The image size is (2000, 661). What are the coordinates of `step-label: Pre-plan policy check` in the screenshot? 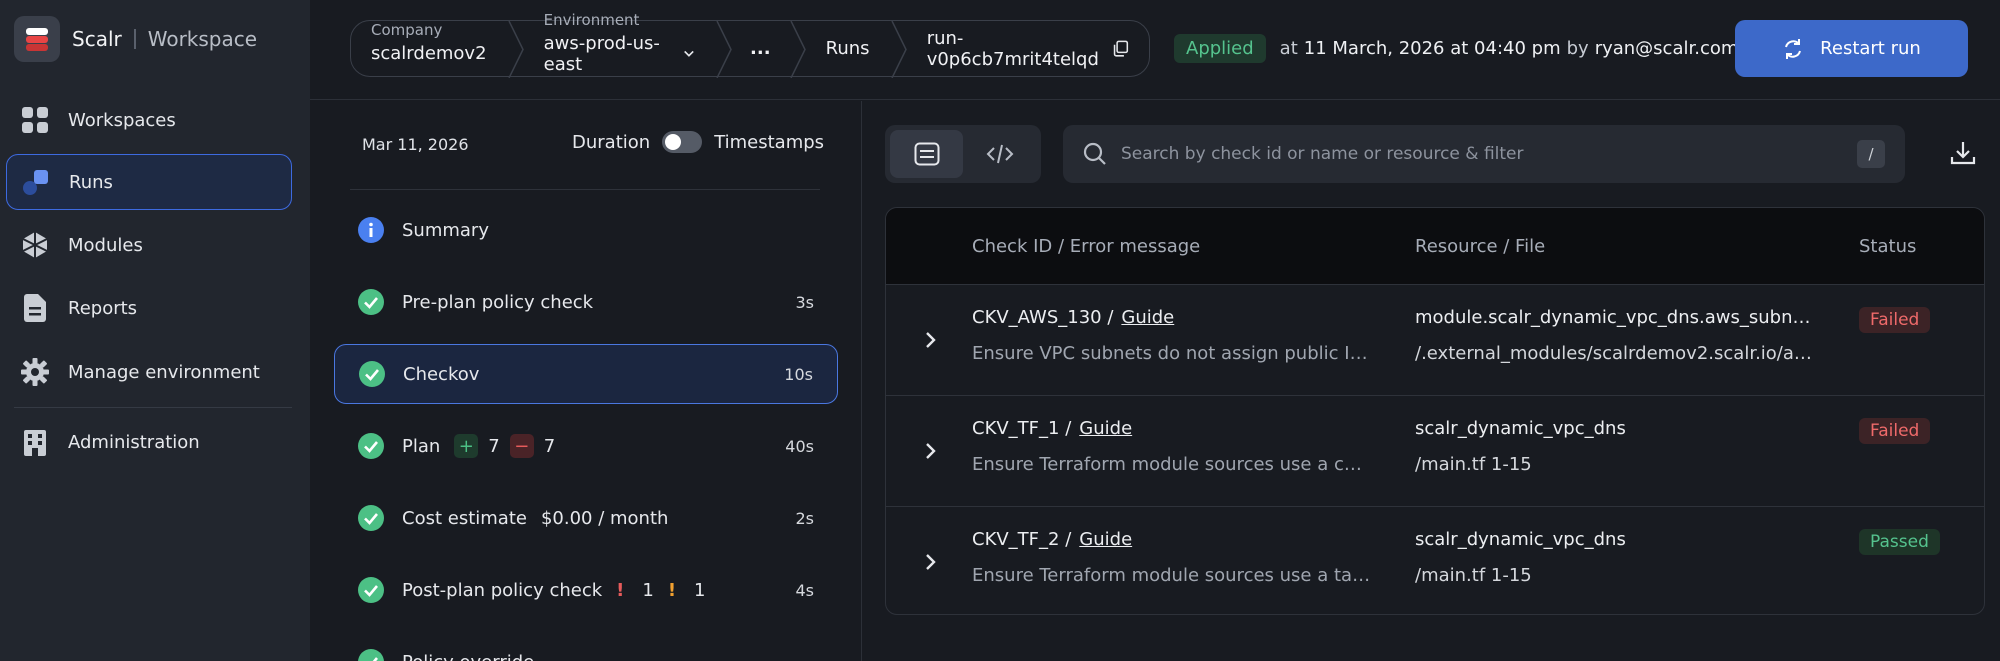 It's located at (498, 302).